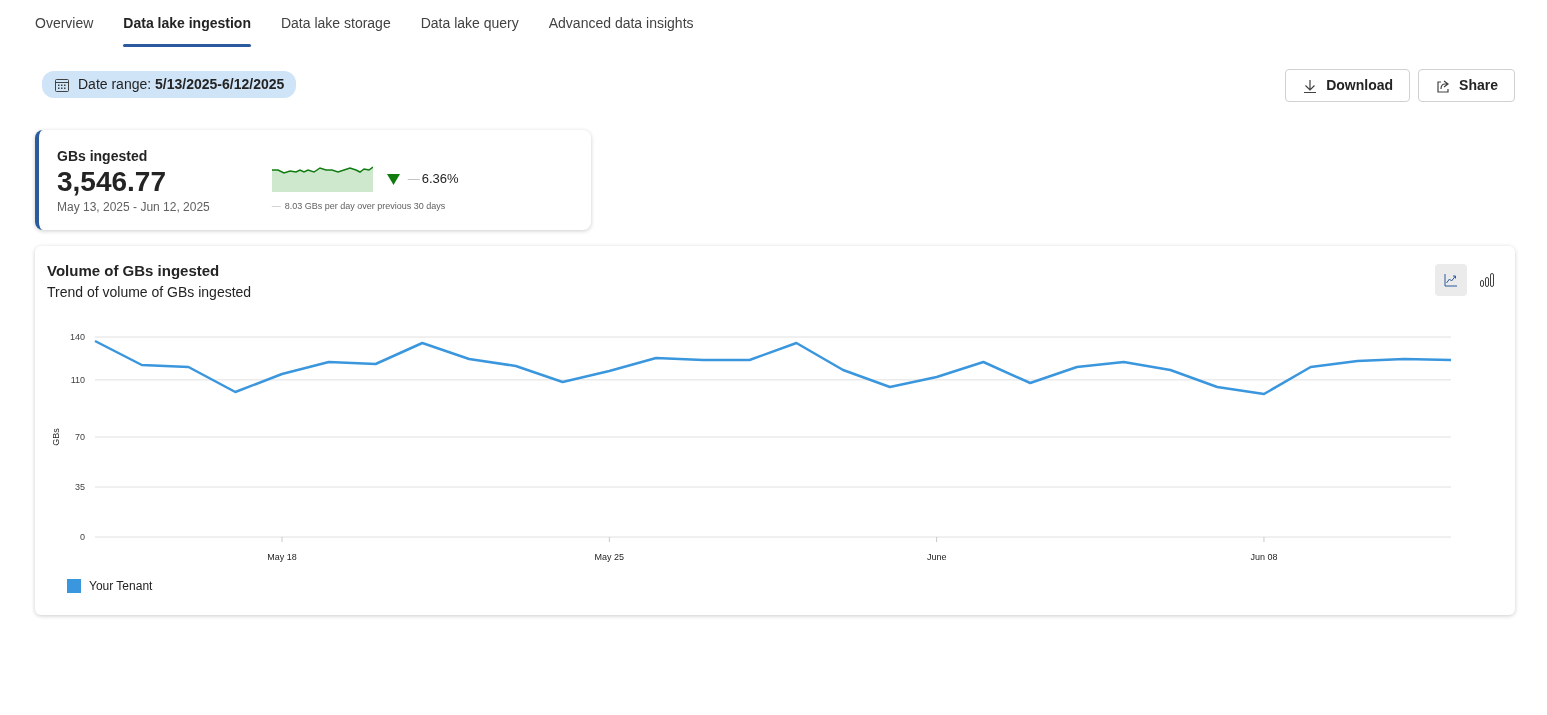 Image resolution: width=1547 pixels, height=715 pixels. Describe the element at coordinates (181, 84) in the screenshot. I see `date-range-text: Date range: 5/13/2025-6/12/2025` at that location.